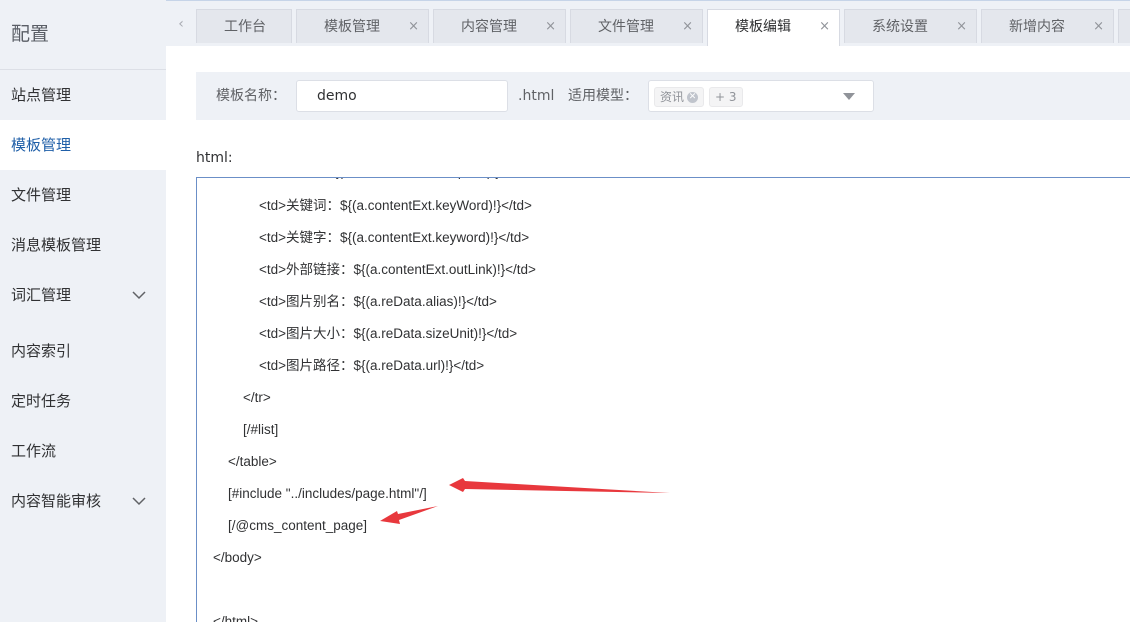 Image resolution: width=1130 pixels, height=622 pixels. Describe the element at coordinates (83, 35) in the screenshot. I see `sidebar-title: 配置` at that location.